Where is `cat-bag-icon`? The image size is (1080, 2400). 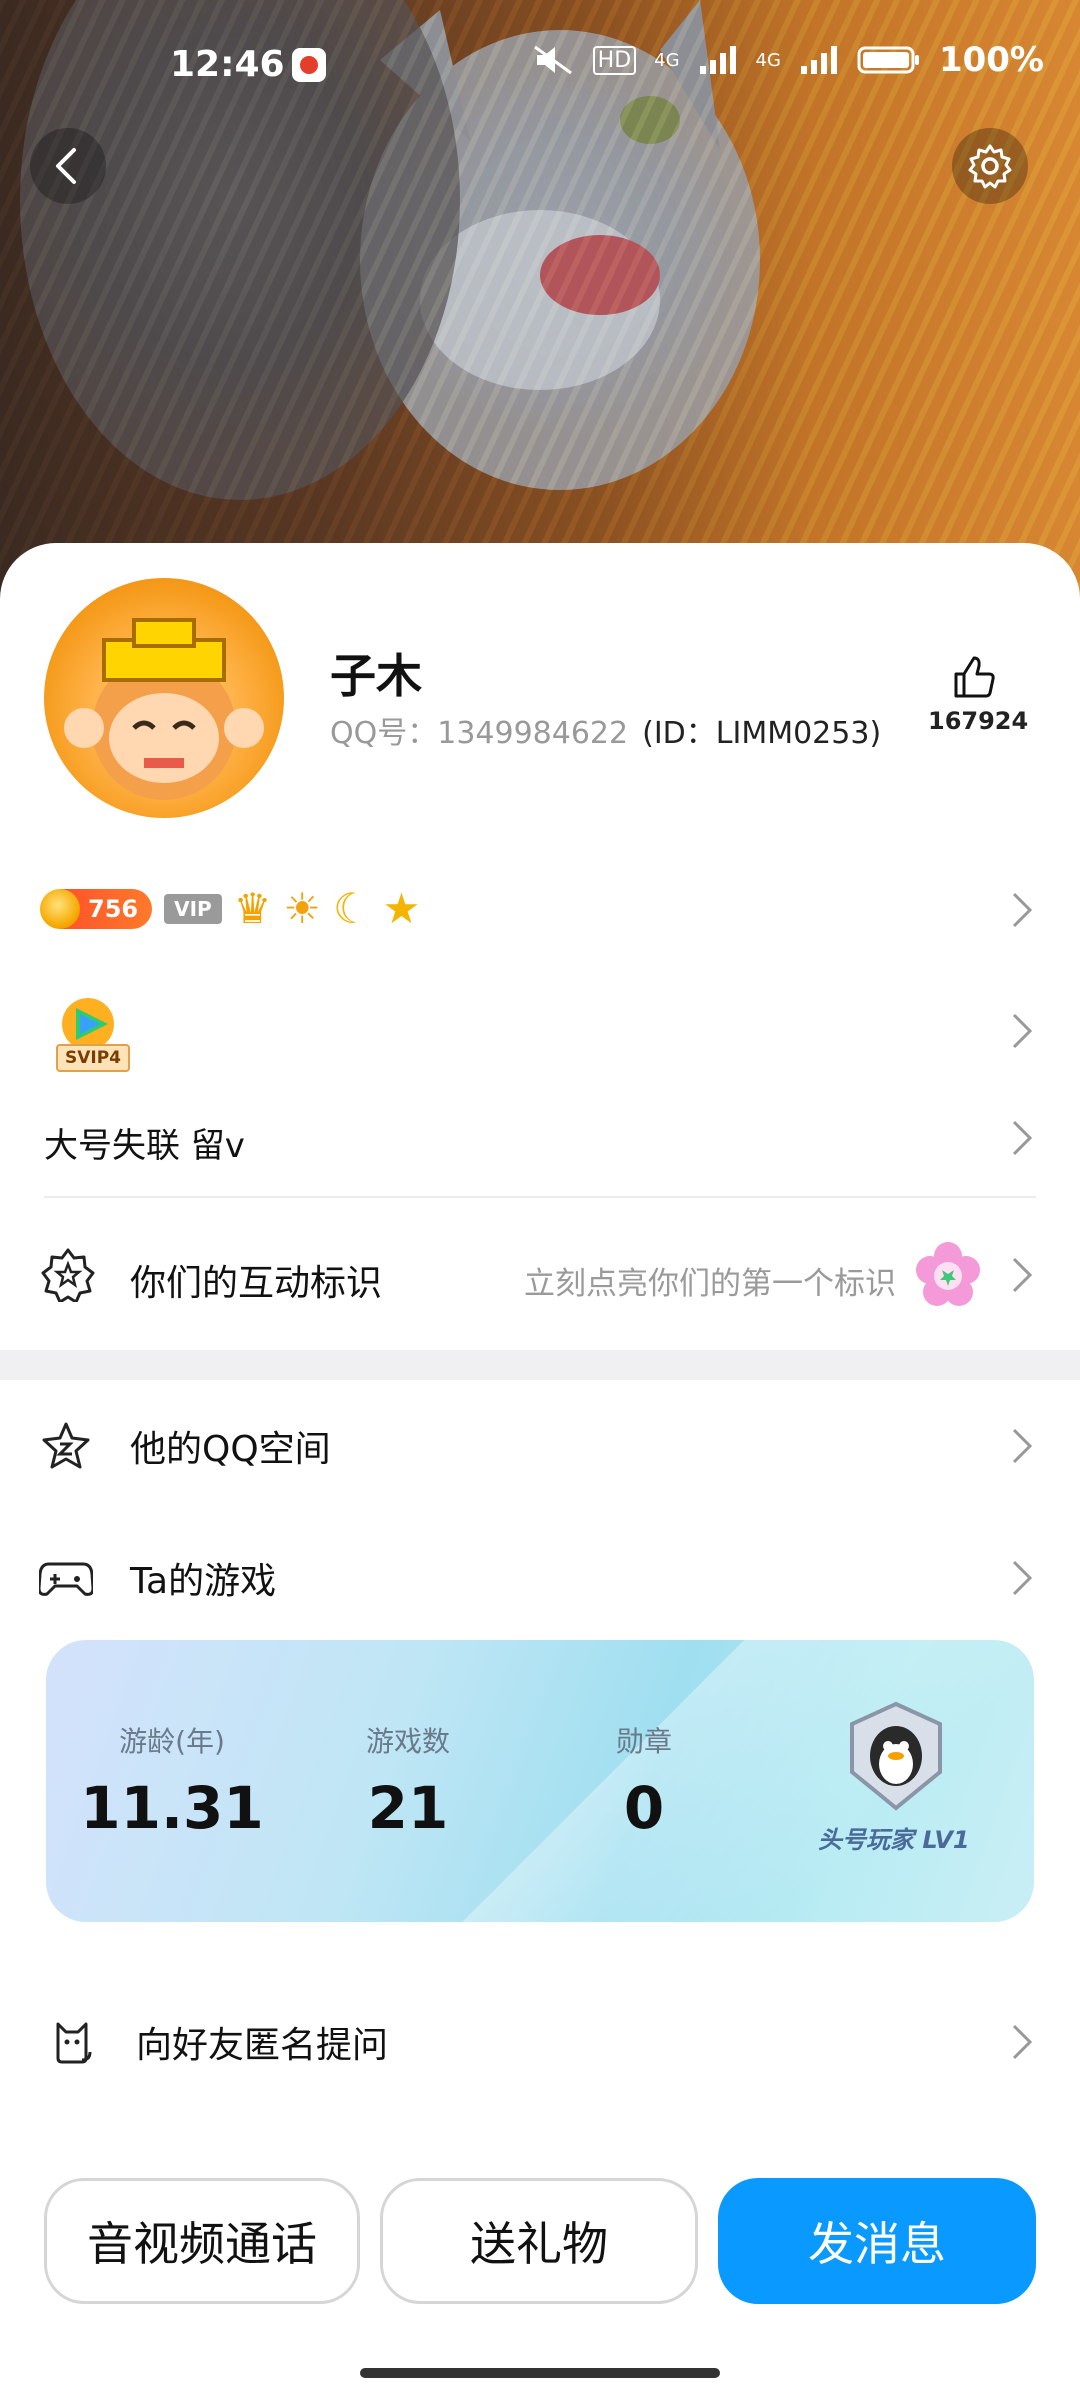 cat-bag-icon is located at coordinates (72, 2042).